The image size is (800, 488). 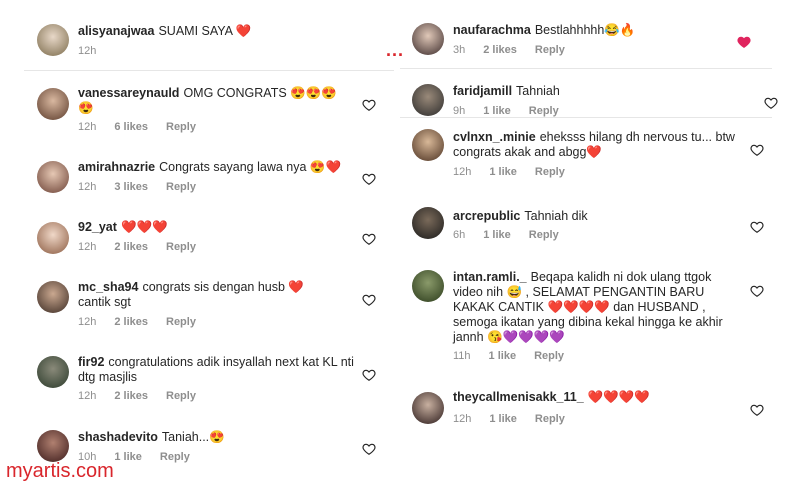 I want to click on comment-username: arcrepublic, so click(x=486, y=216).